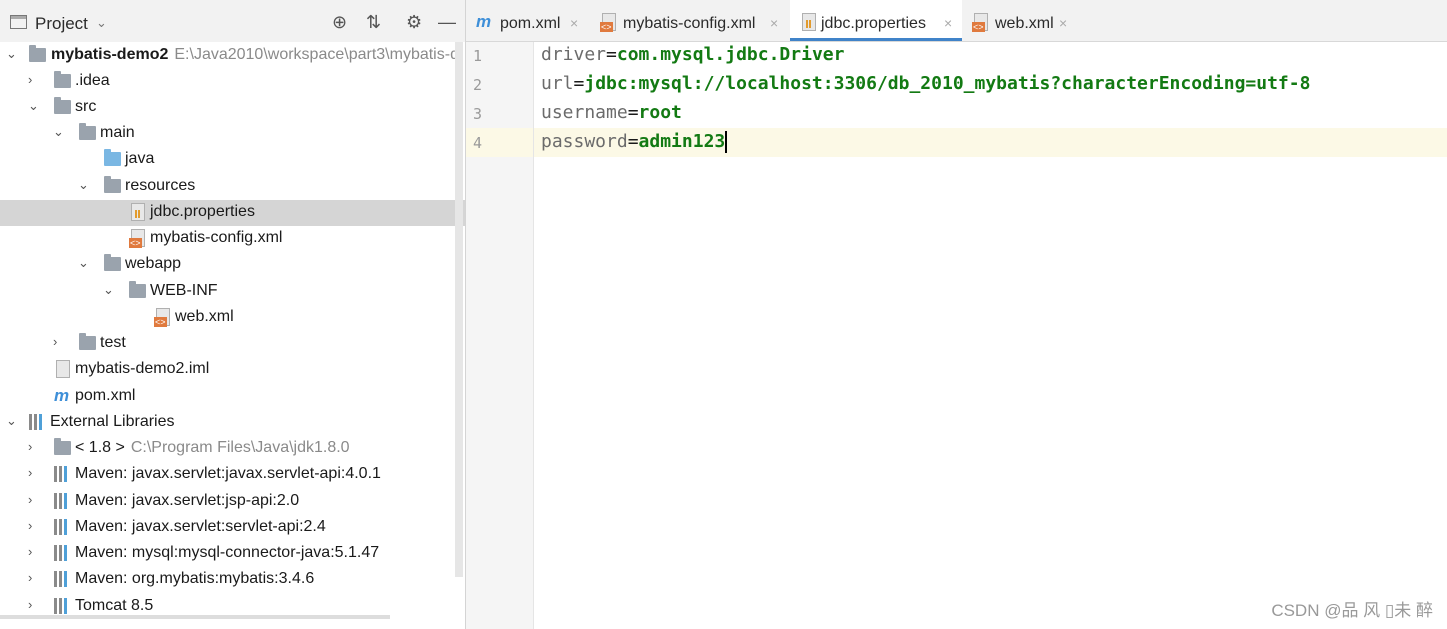 Image resolution: width=1447 pixels, height=629 pixels. What do you see at coordinates (232, 370) in the screenshot?
I see `tree-item-iml: mybatis-demo2.iml` at bounding box center [232, 370].